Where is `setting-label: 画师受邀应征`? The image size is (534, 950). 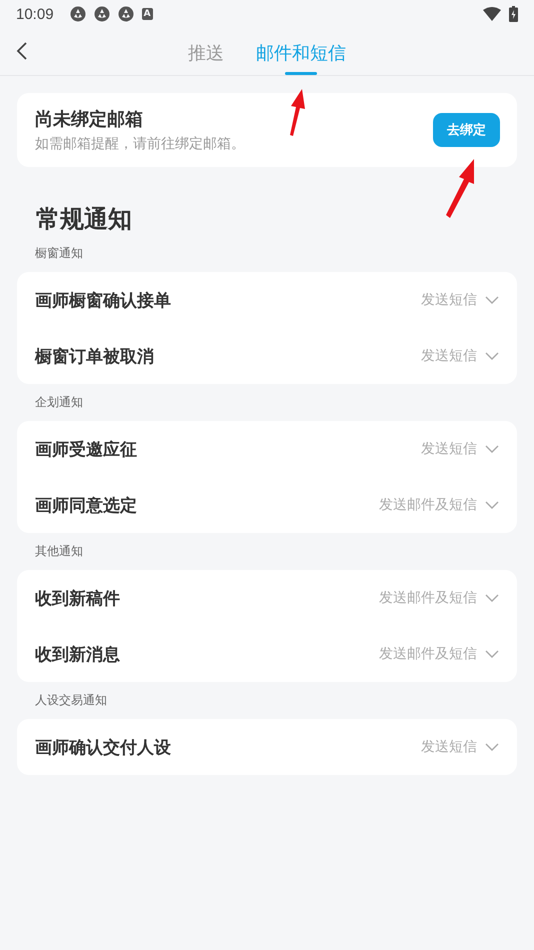 setting-label: 画师受邀应征 is located at coordinates (86, 449).